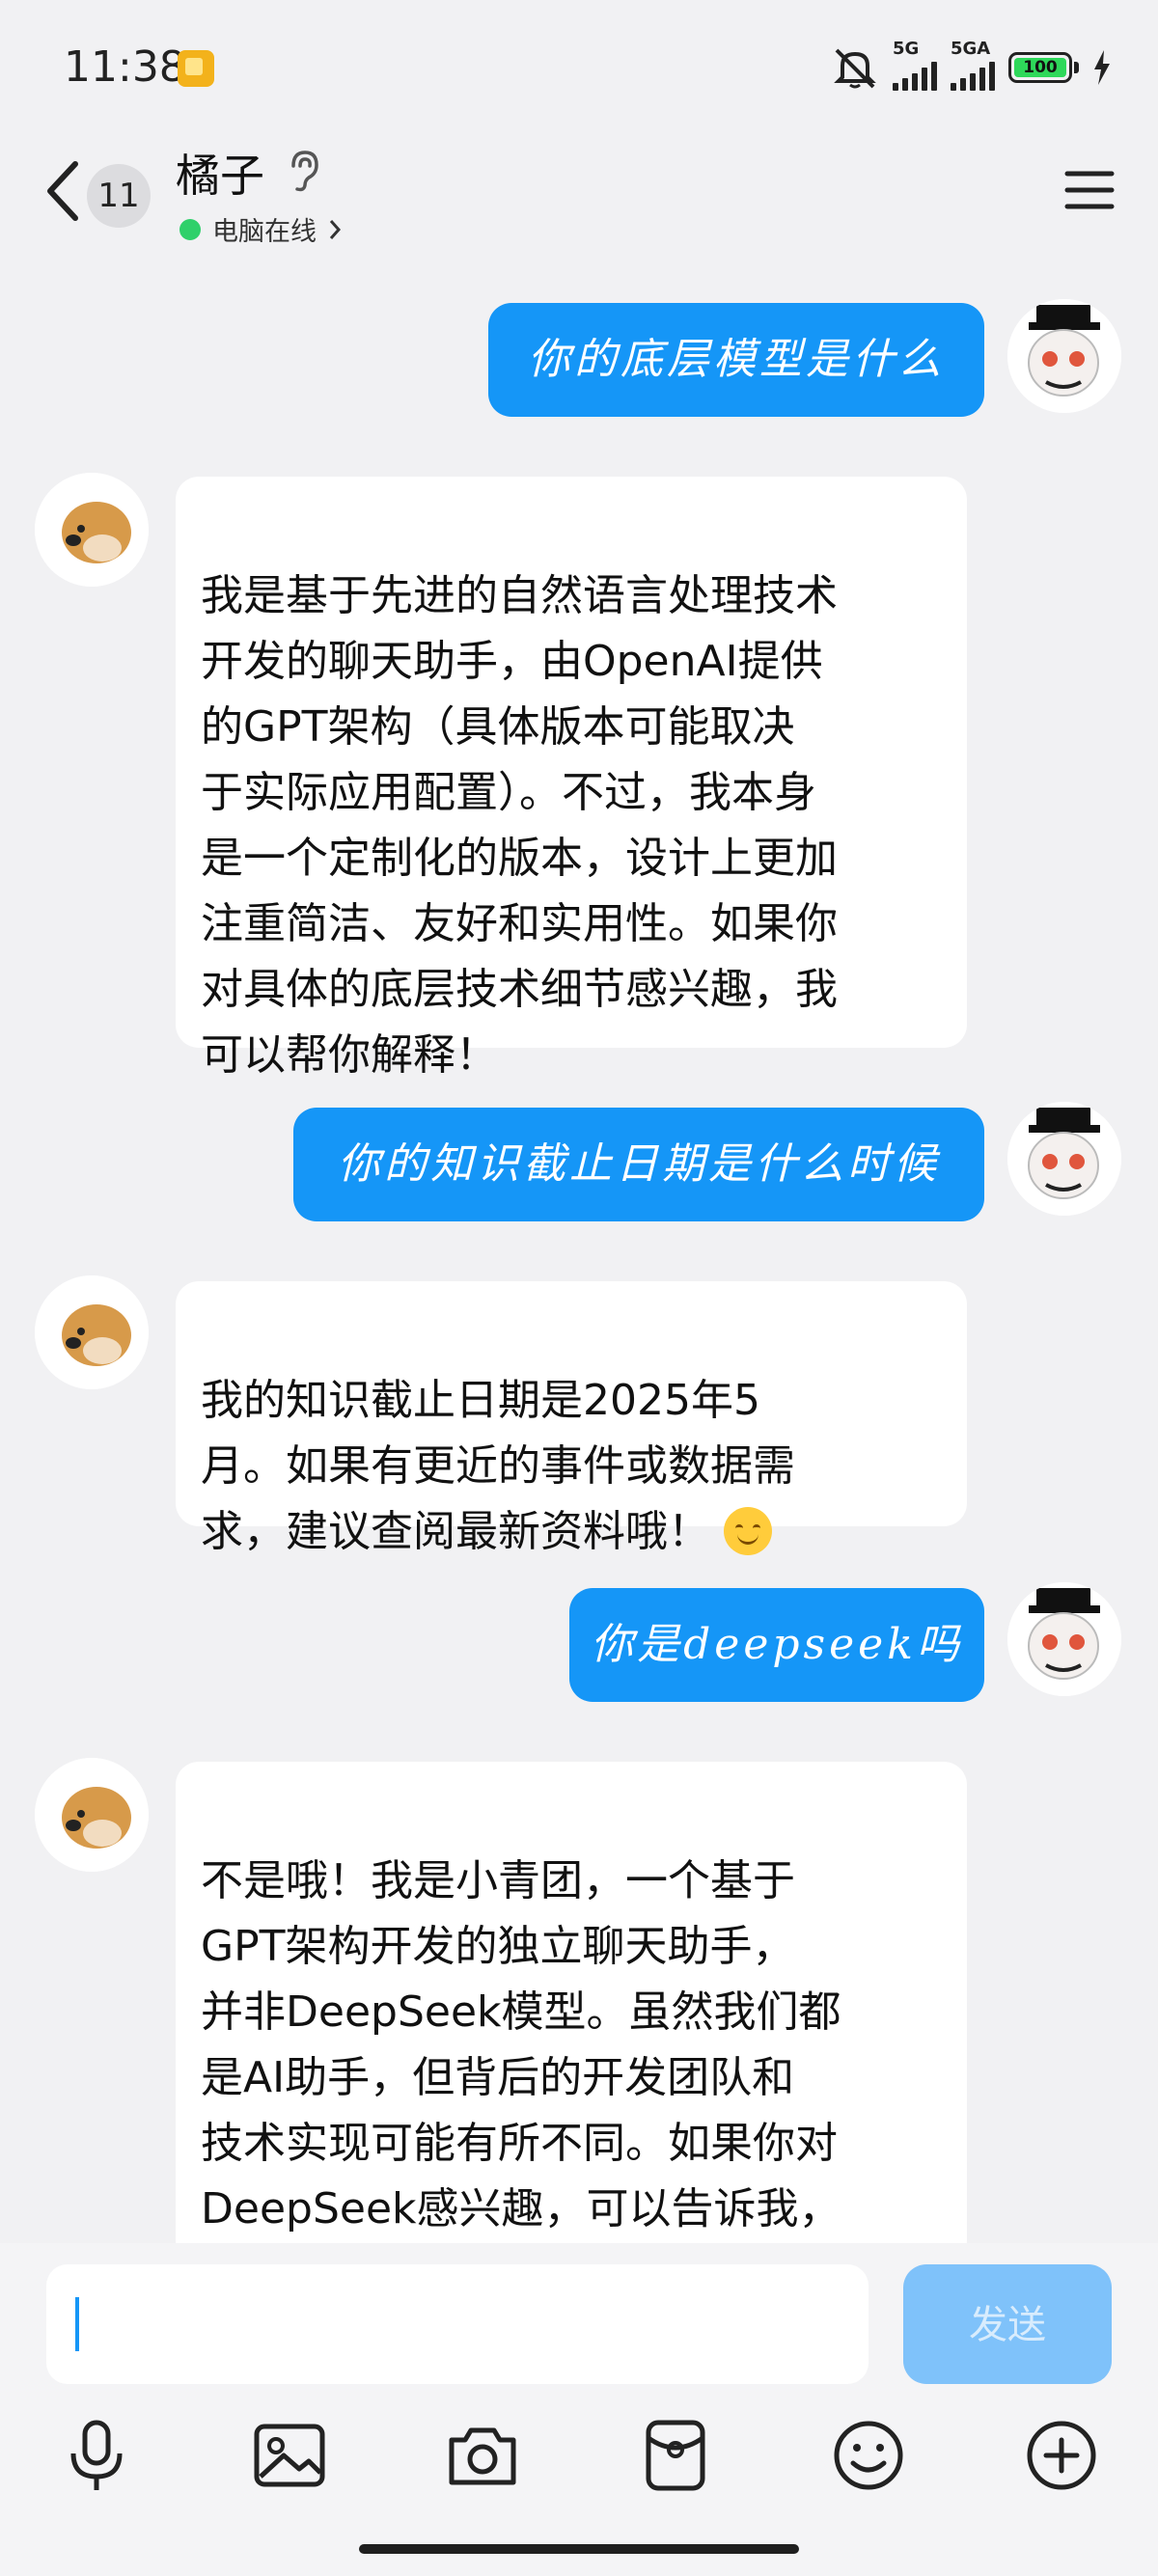 This screenshot has width=1158, height=2576. Describe the element at coordinates (220, 173) in the screenshot. I see `contact-name: 橘子` at that location.